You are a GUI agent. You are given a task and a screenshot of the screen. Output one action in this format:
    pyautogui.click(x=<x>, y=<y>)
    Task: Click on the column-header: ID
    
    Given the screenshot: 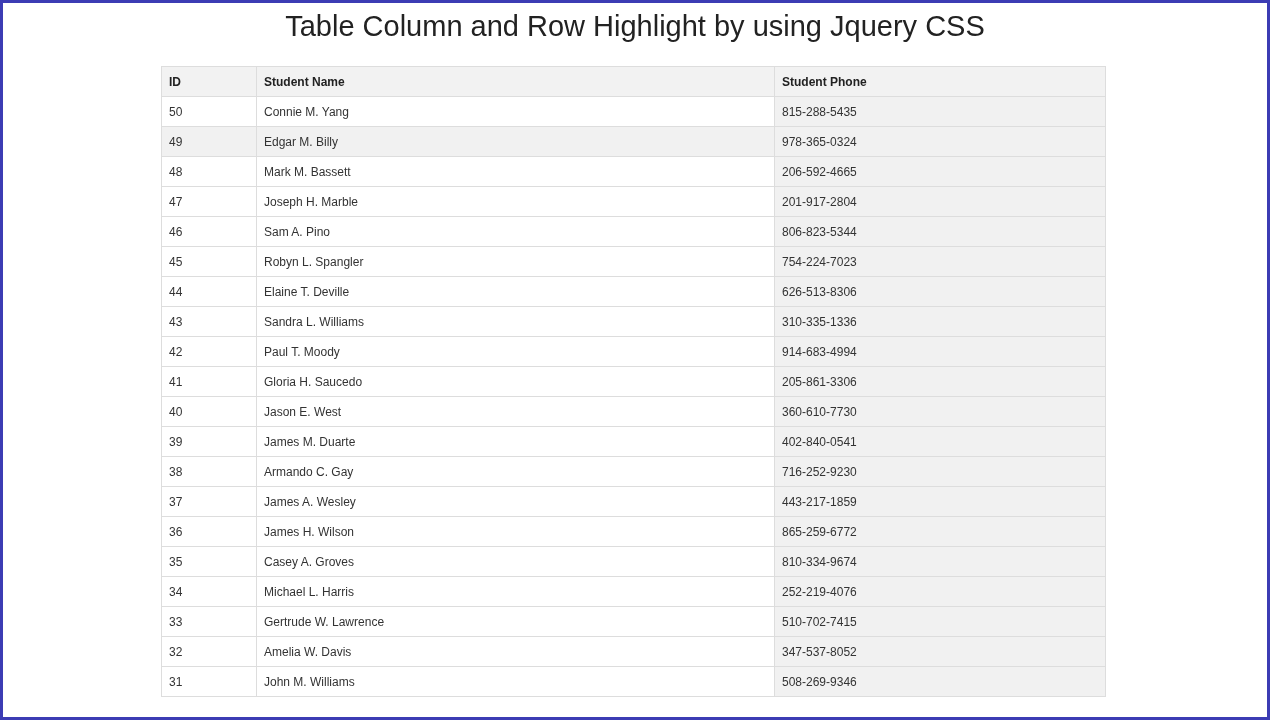 What is the action you would take?
    pyautogui.click(x=209, y=81)
    